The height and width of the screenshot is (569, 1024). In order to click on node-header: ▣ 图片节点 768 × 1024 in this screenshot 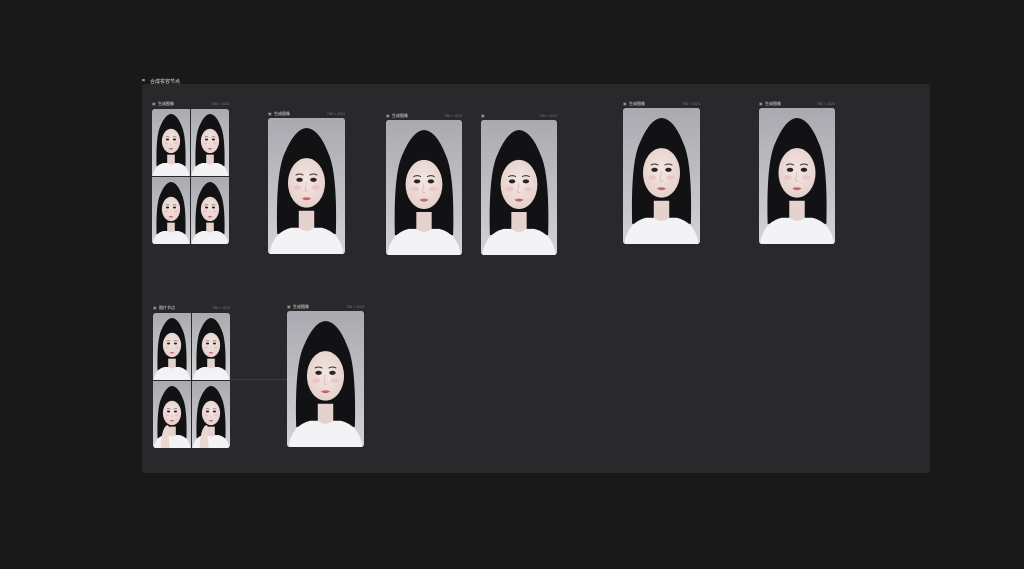, I will do `click(191, 308)`.